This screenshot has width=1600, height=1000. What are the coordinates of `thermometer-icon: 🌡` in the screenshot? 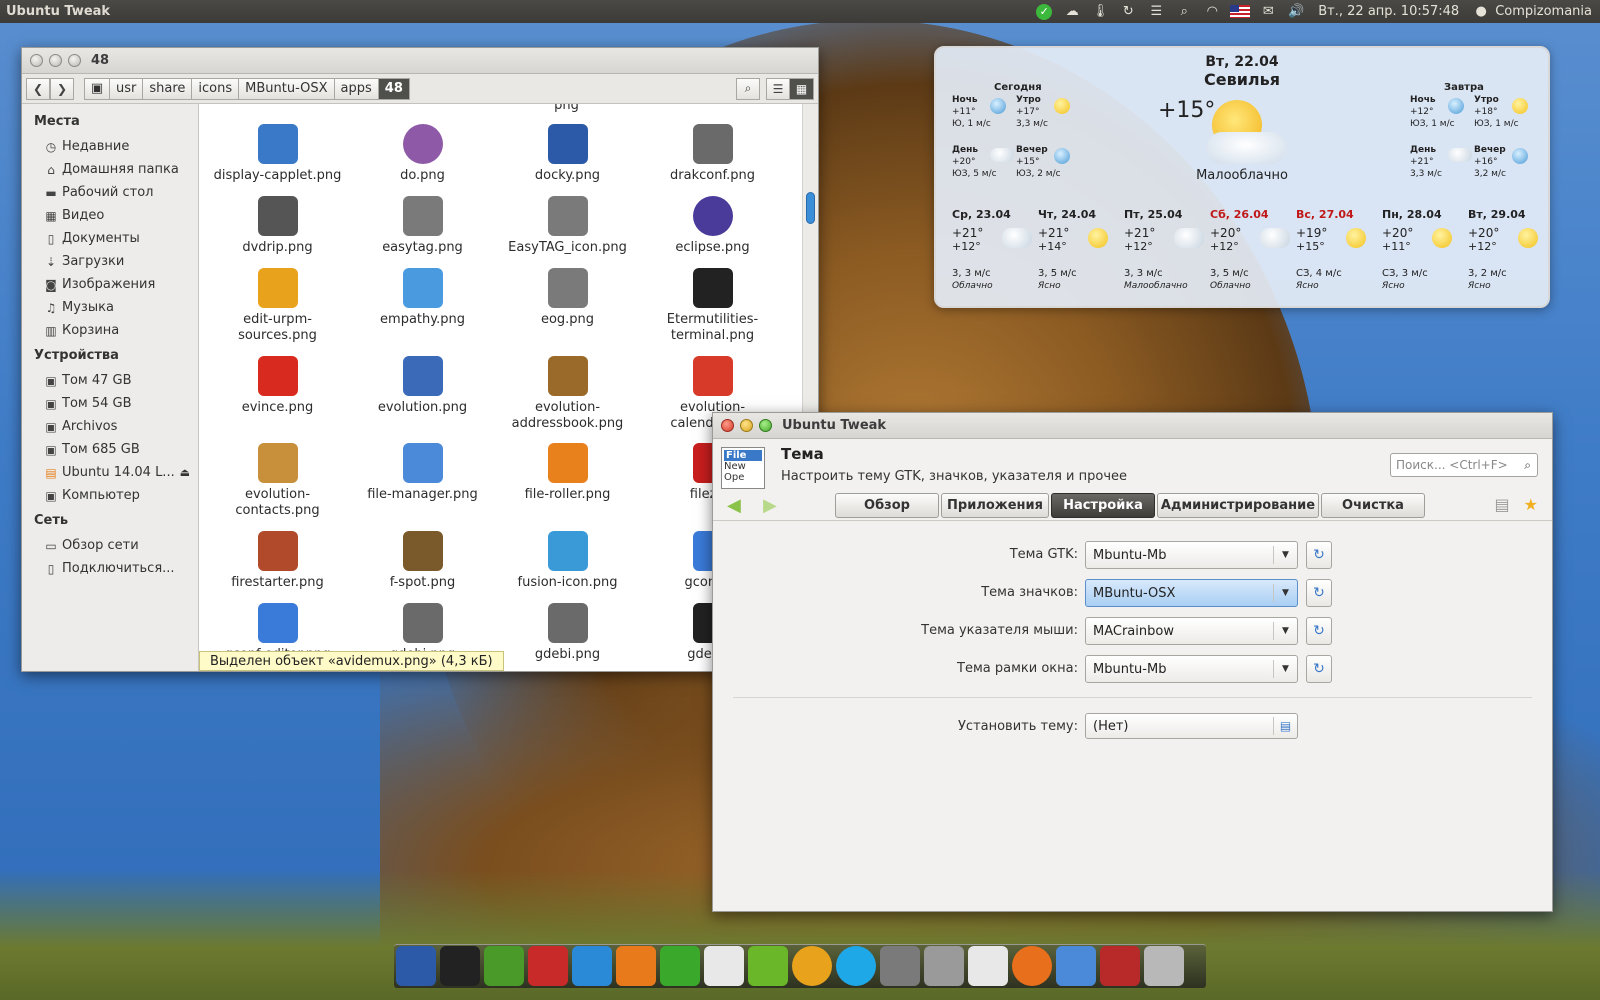 It's located at (1100, 11).